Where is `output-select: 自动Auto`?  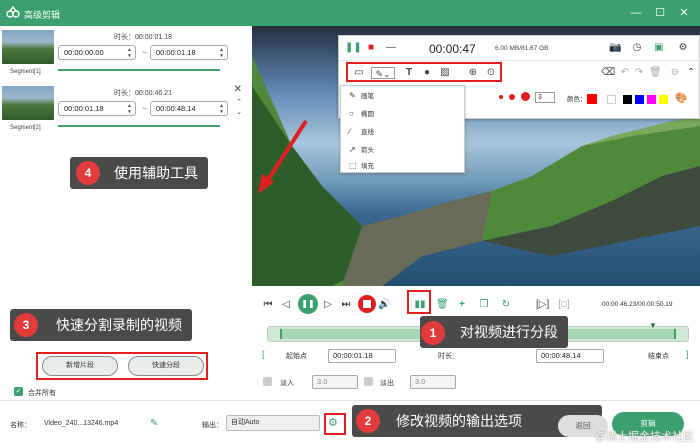 output-select: 自动Auto is located at coordinates (273, 423).